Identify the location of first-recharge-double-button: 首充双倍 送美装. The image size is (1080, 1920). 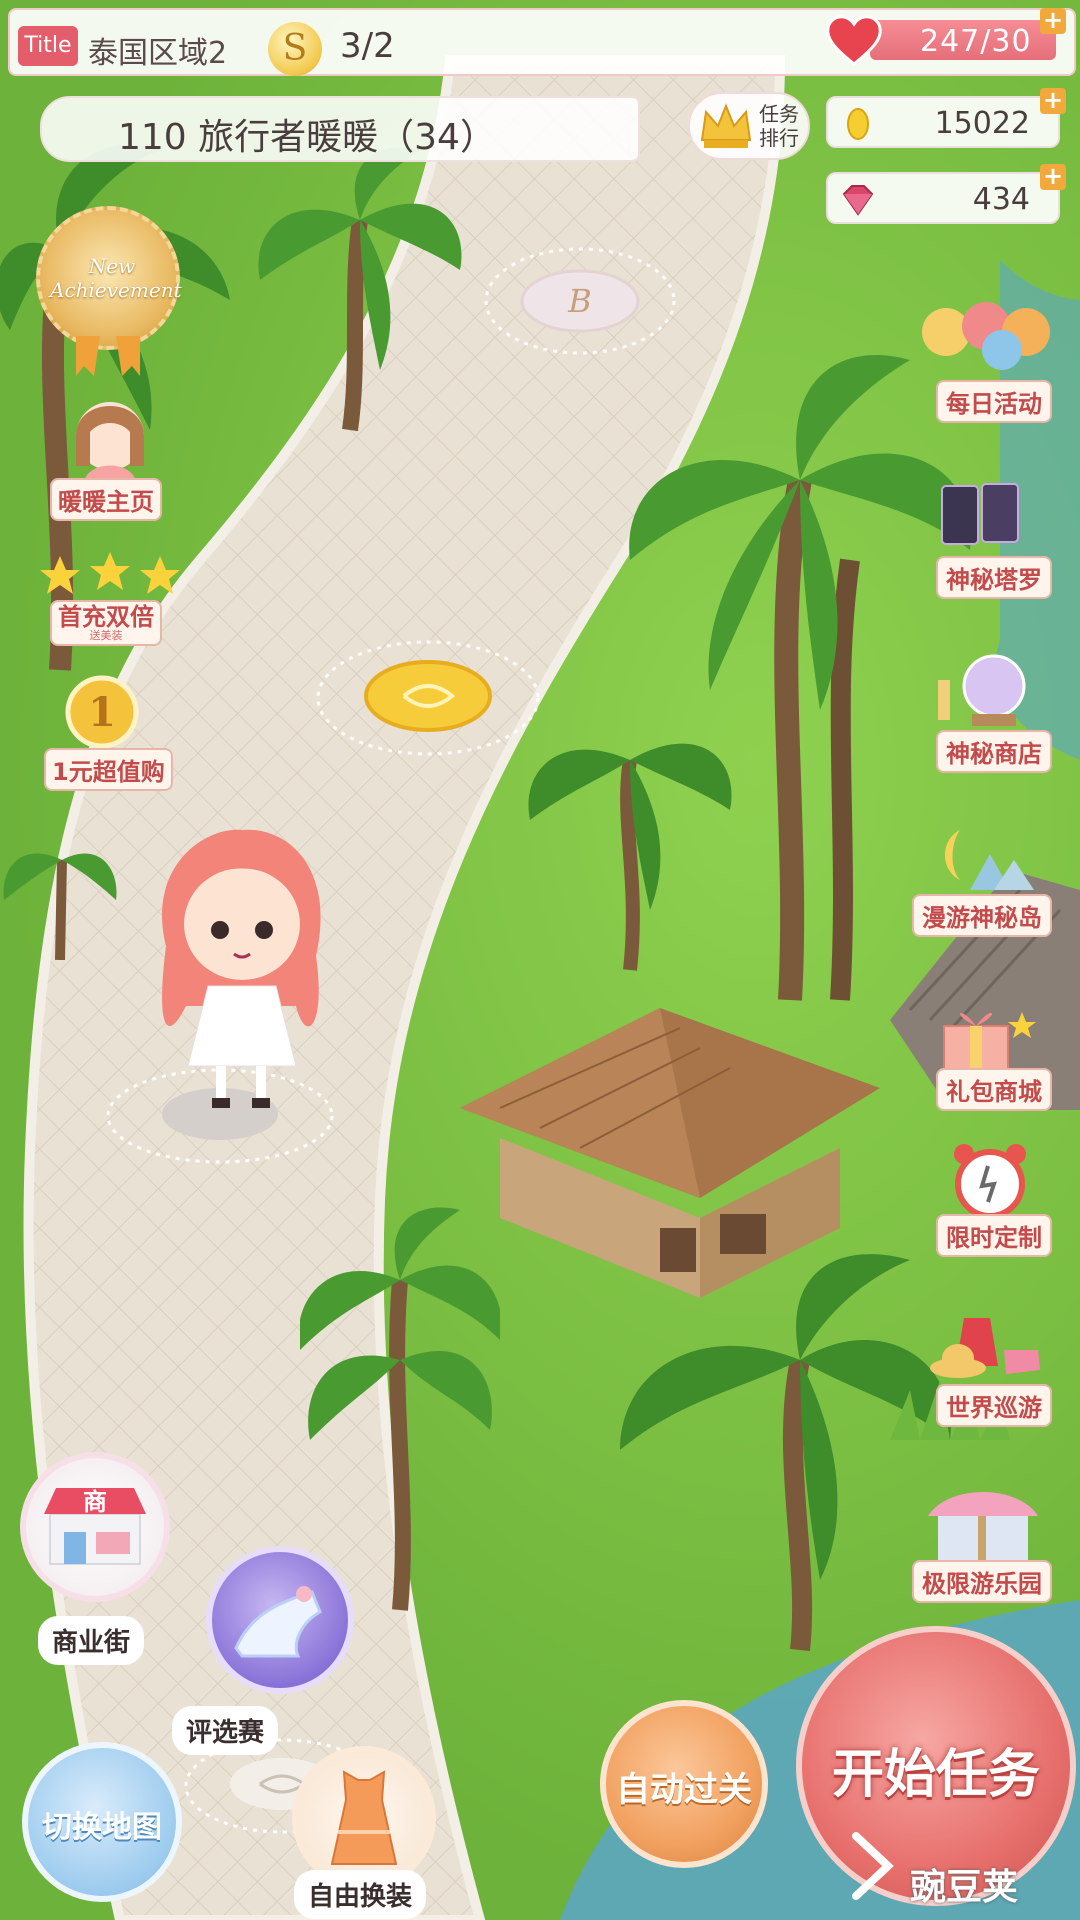
(106, 623).